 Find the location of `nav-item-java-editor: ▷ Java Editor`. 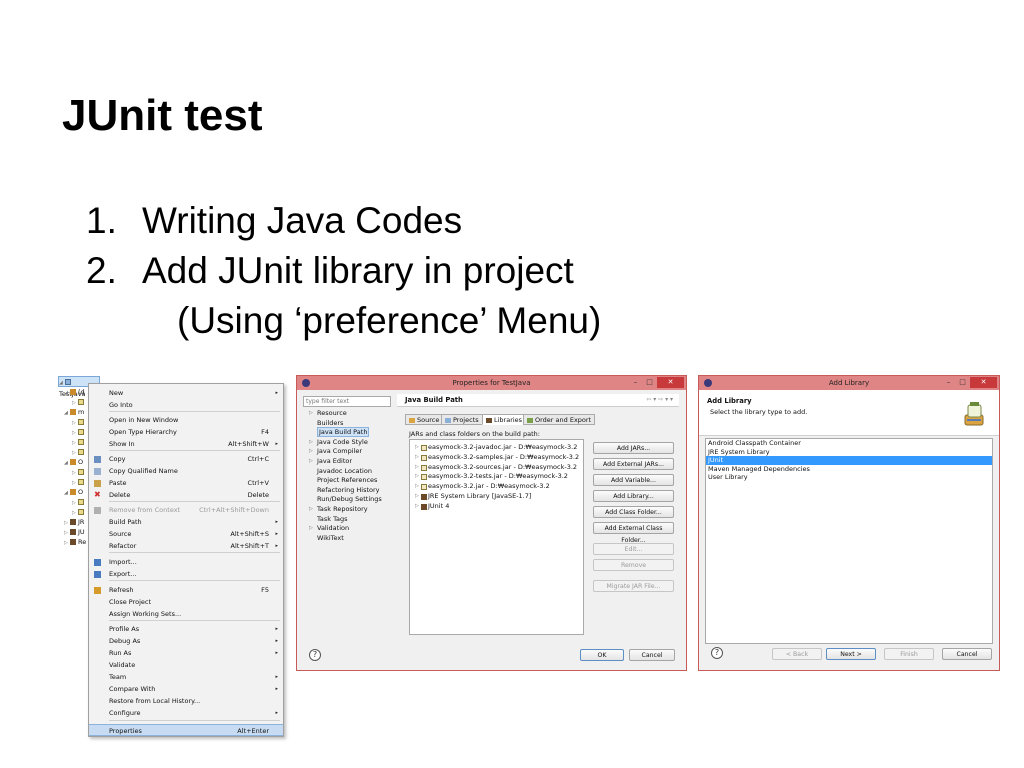

nav-item-java-editor: ▷ Java Editor is located at coordinates (348, 462).